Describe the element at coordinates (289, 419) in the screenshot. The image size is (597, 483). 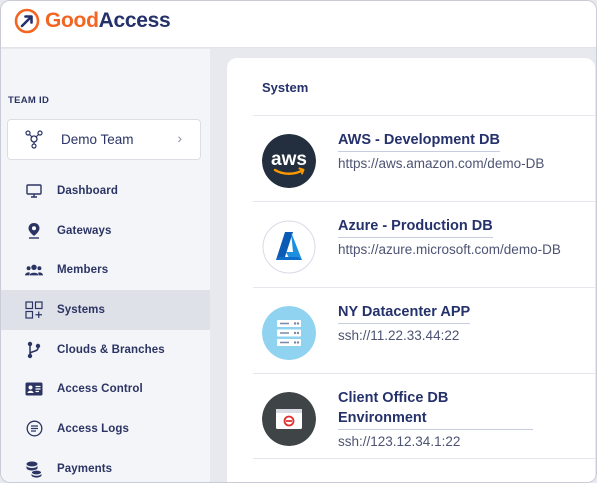
I see `office-window-icon` at that location.